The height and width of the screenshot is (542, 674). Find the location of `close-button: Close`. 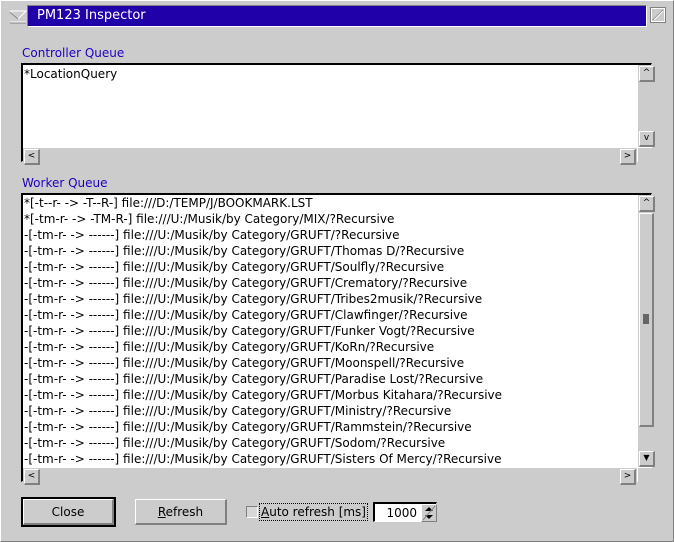

close-button: Close is located at coordinates (68, 512).